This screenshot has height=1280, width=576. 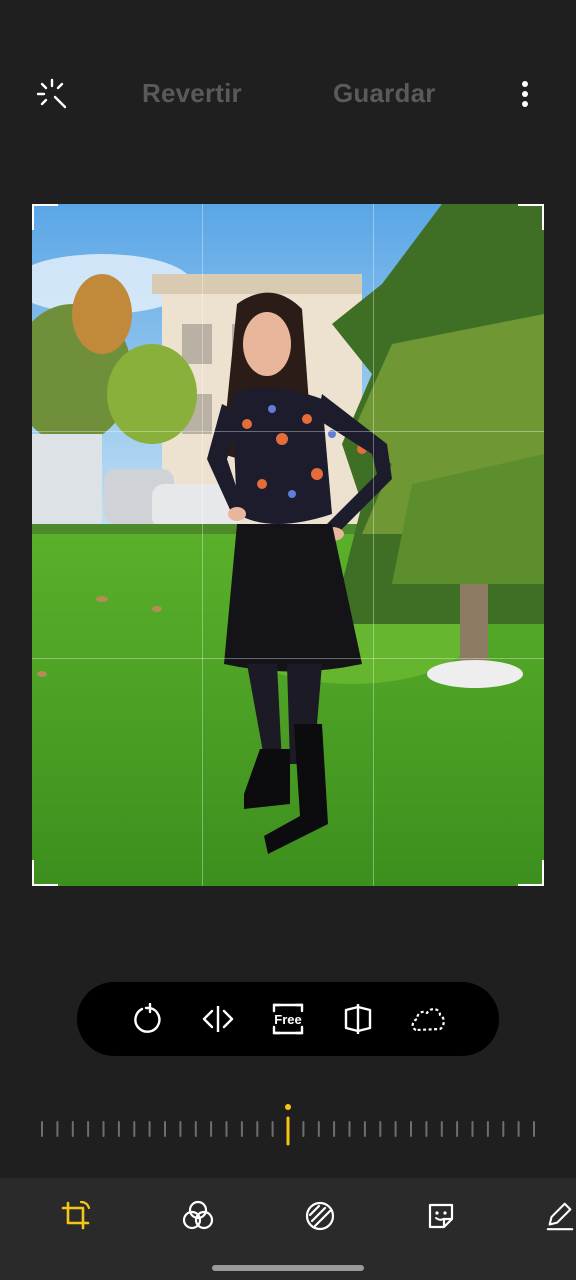 I want to click on lasso-icon, so click(x=428, y=1020).